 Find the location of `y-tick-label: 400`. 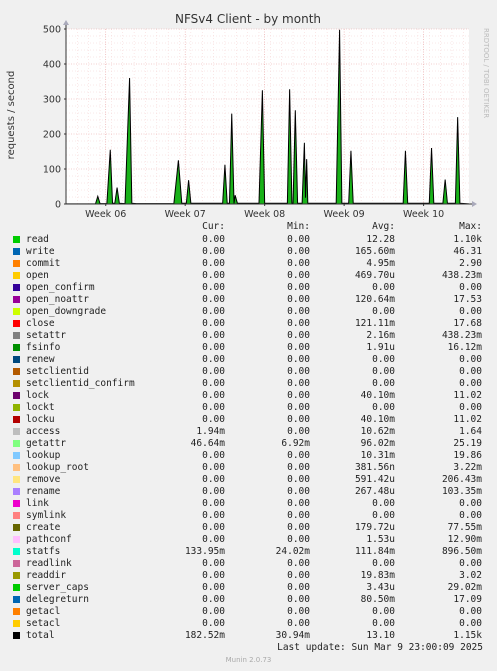

y-tick-label: 400 is located at coordinates (52, 65).